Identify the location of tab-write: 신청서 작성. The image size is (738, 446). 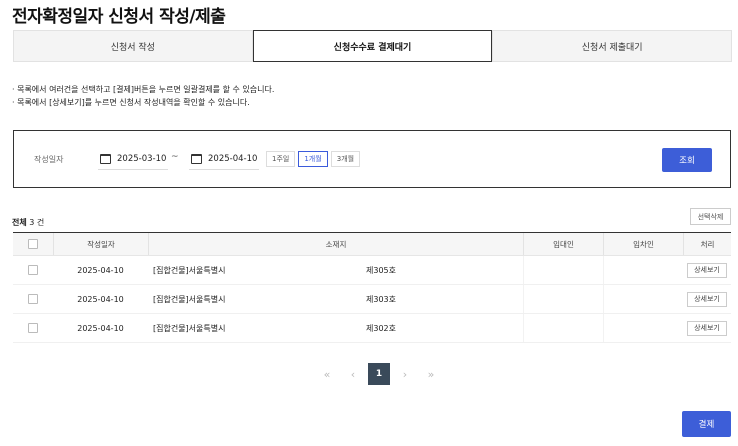
(133, 46).